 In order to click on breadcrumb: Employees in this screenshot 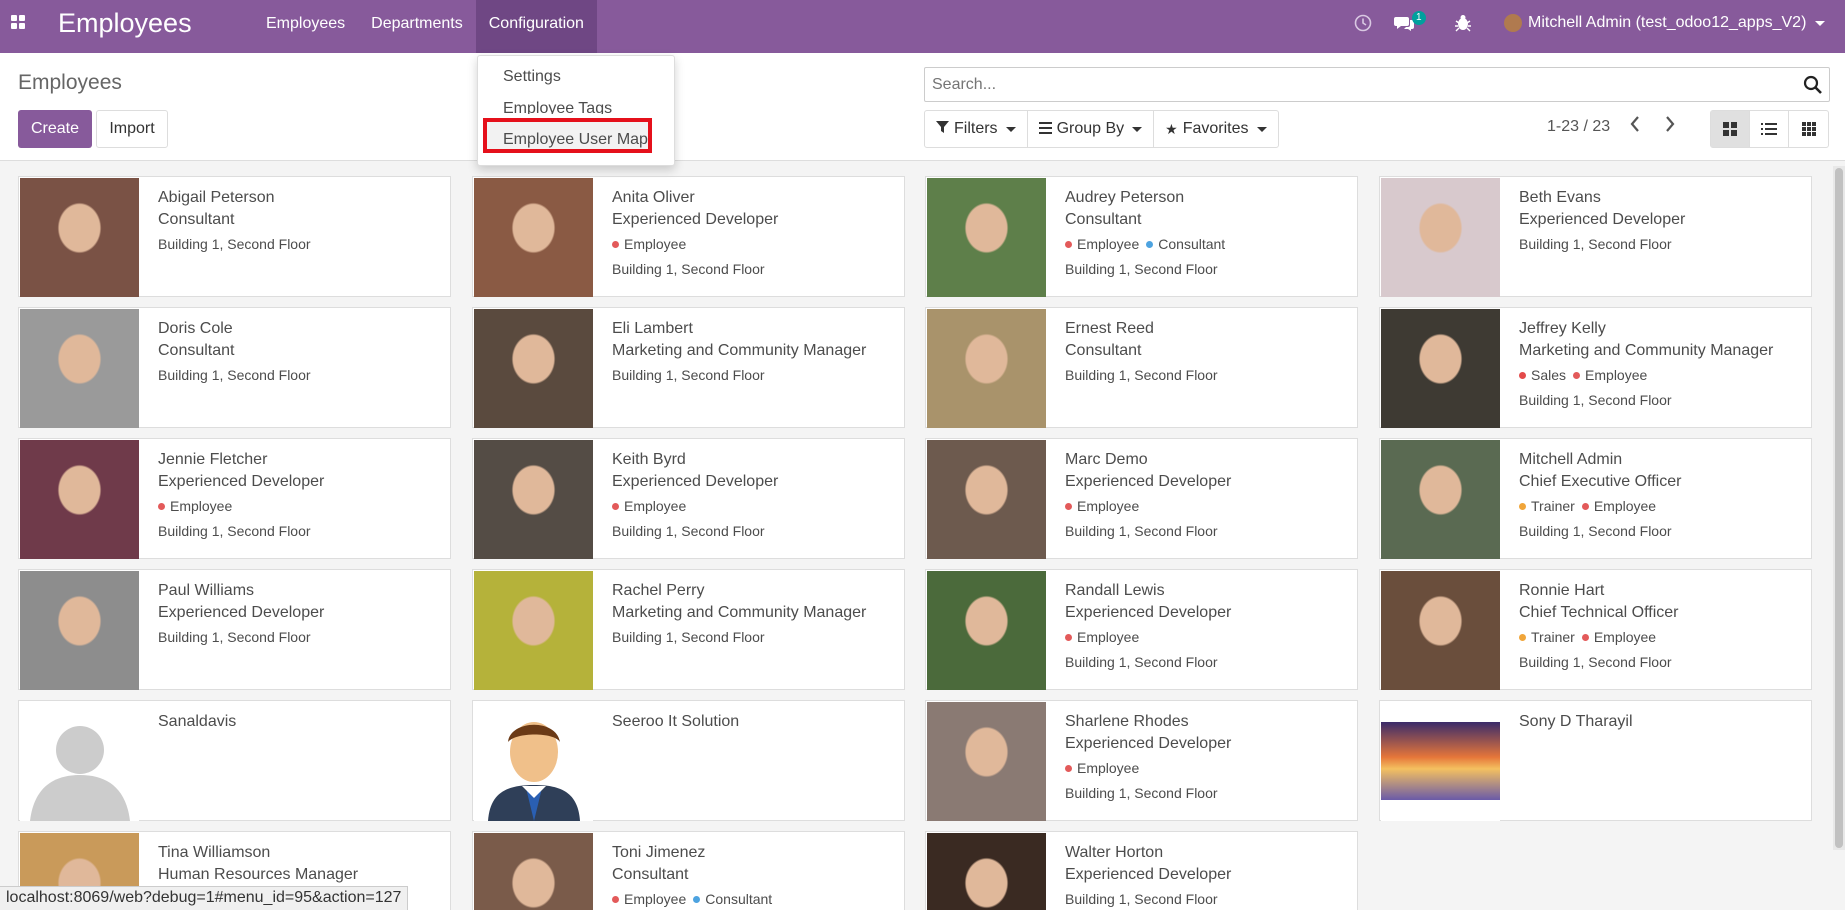, I will do `click(70, 82)`.